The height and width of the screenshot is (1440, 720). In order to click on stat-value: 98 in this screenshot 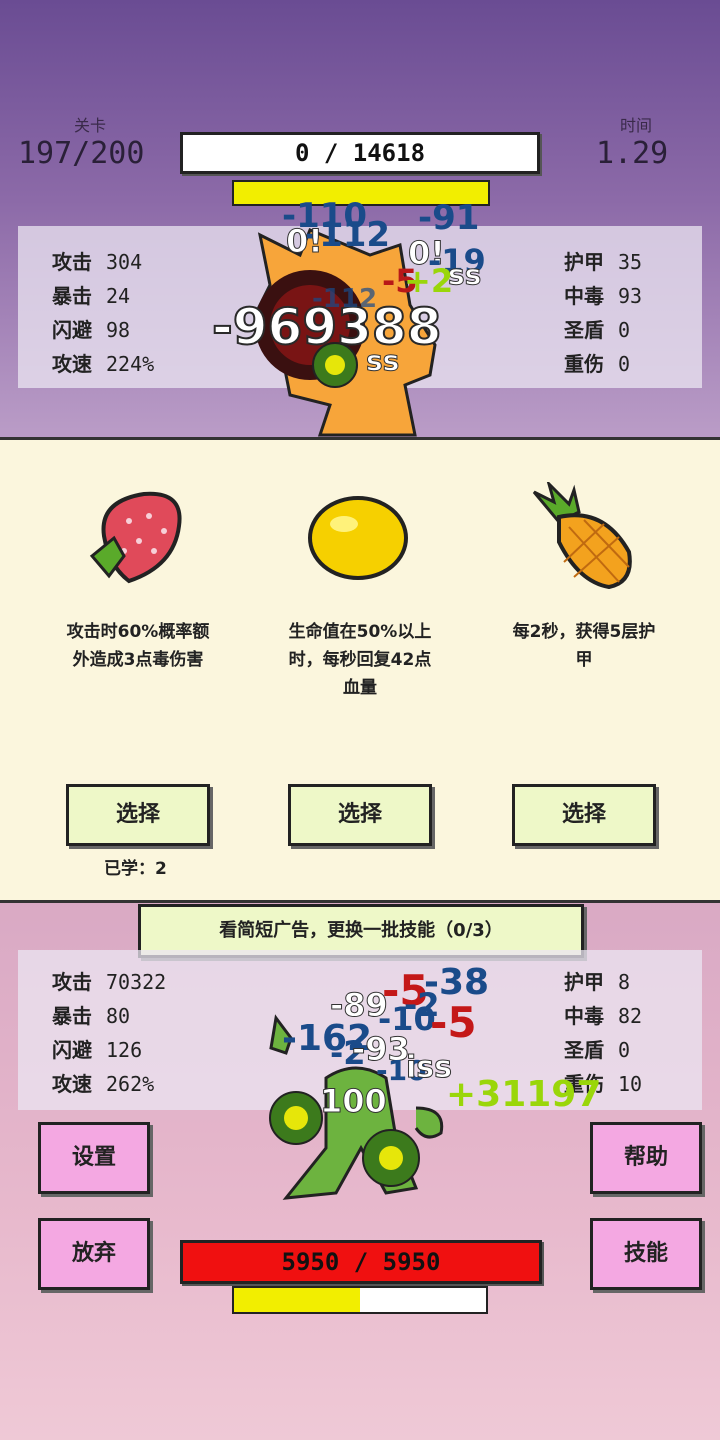, I will do `click(118, 330)`.